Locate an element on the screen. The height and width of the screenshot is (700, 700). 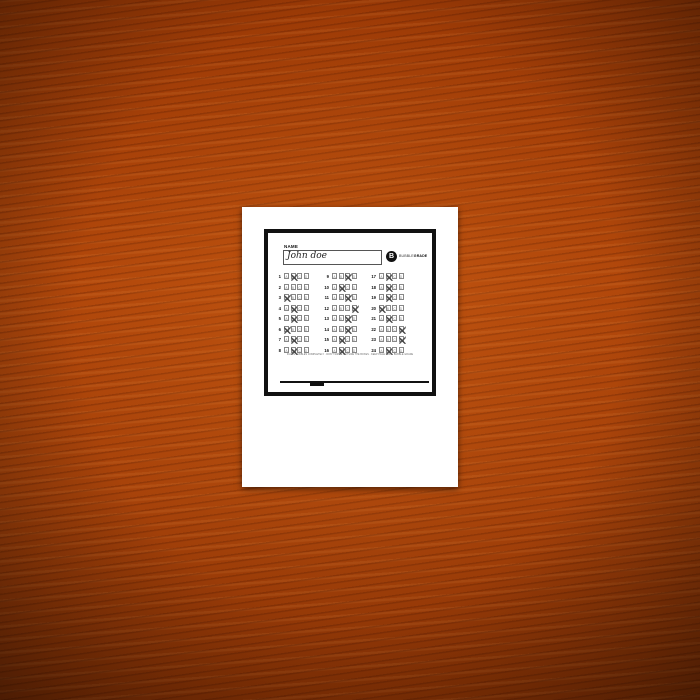
name-field: John doe is located at coordinates (332, 257).